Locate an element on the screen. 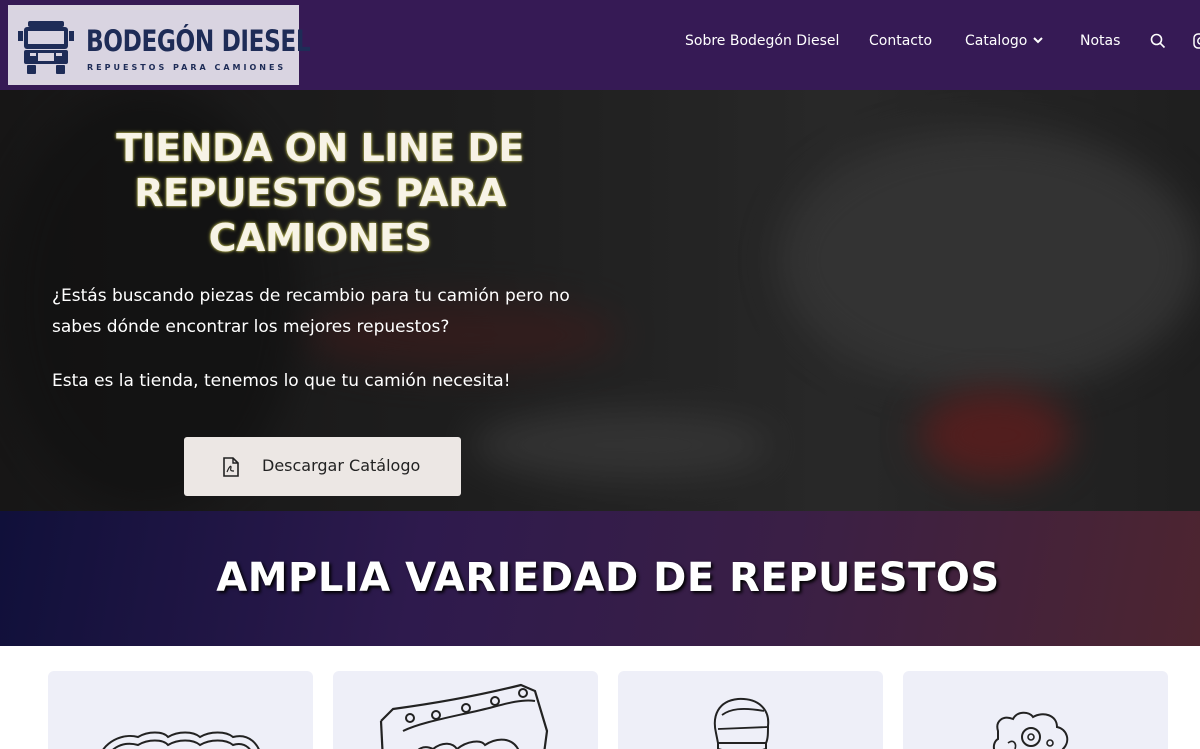  nav-item-contact: Contacto is located at coordinates (900, 41).